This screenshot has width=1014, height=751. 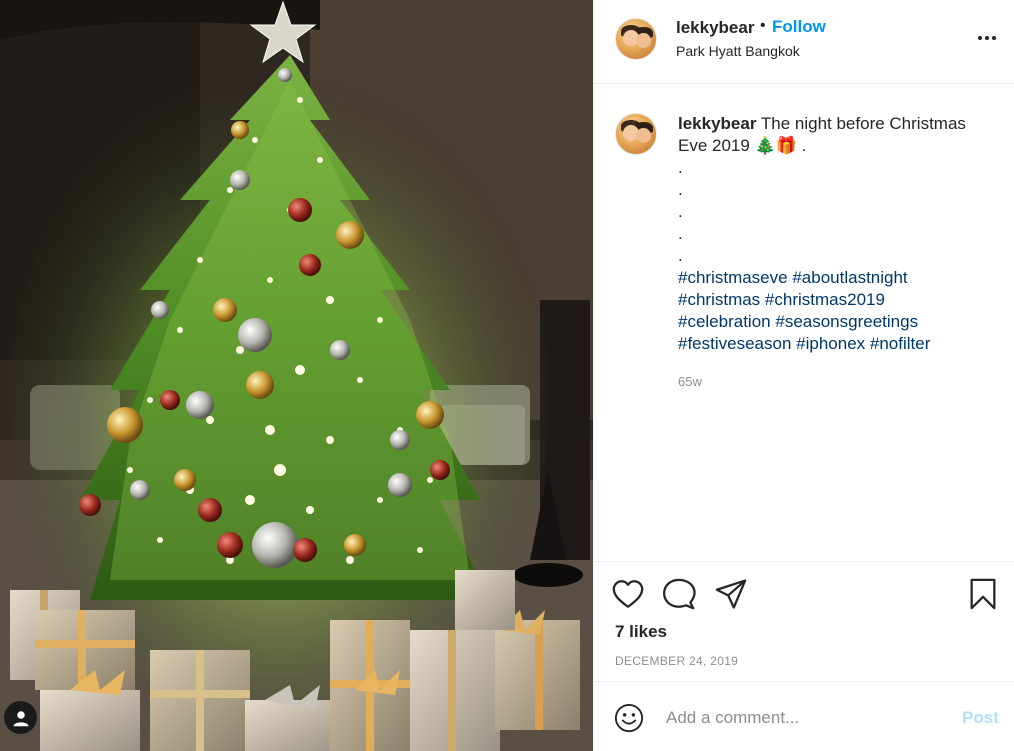 What do you see at coordinates (690, 381) in the screenshot?
I see `caption-time-ago: 65w` at bounding box center [690, 381].